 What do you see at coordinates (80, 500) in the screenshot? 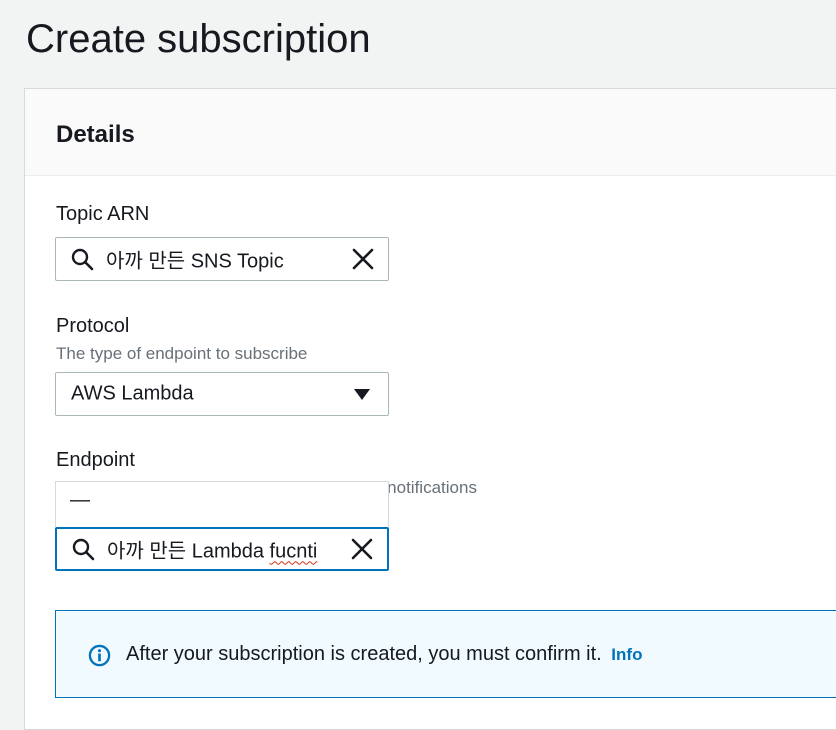
I see `dropdown-option: —` at bounding box center [80, 500].